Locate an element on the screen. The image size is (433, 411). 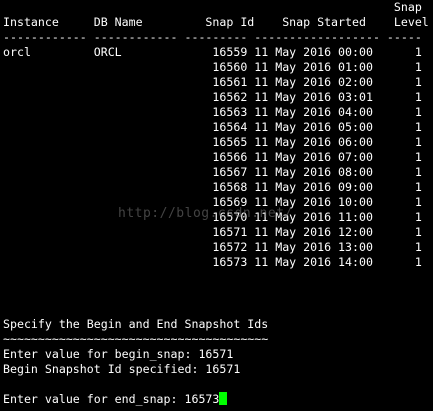
table-row: 16561 11 May 2016 02:00 1 is located at coordinates (212, 82).